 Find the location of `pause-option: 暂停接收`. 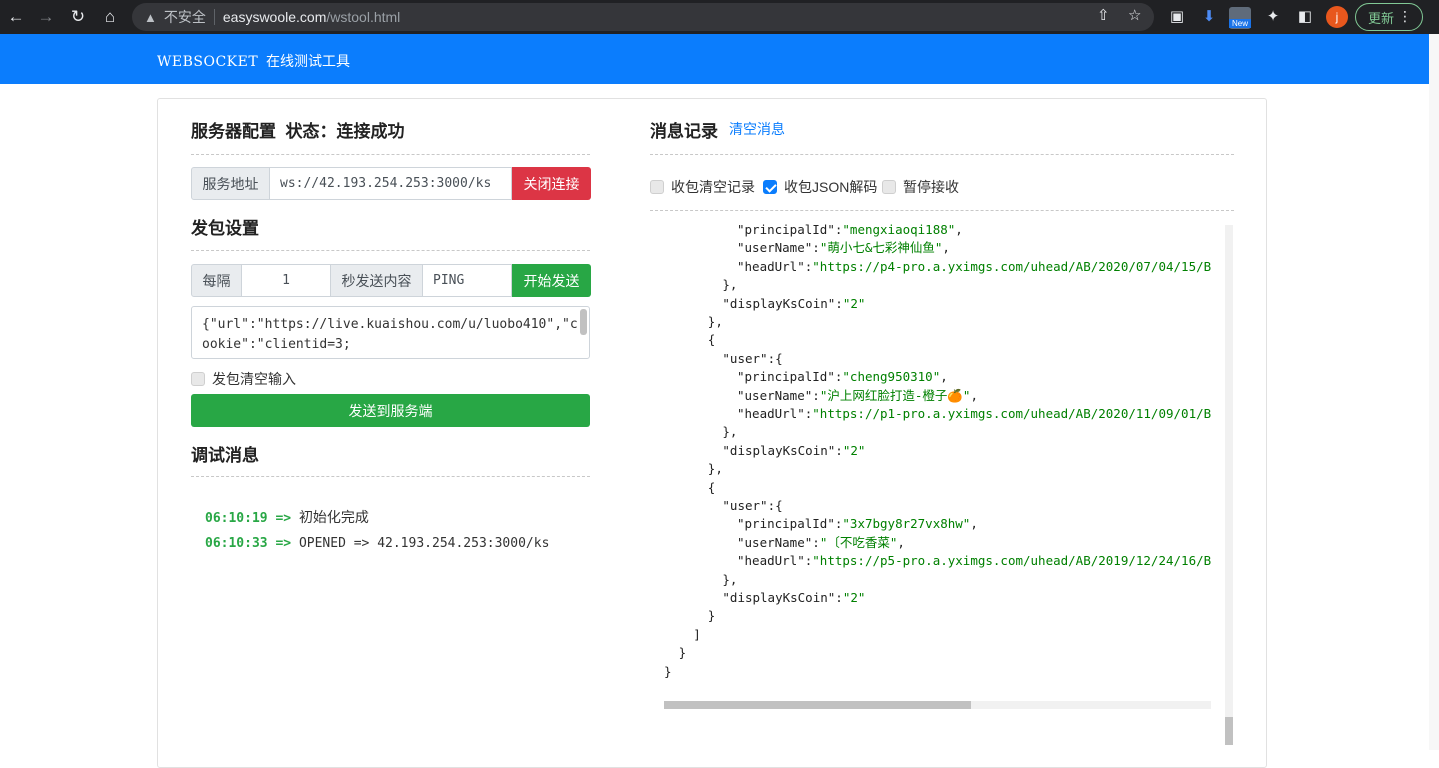

pause-option: 暂停接收 is located at coordinates (920, 187).